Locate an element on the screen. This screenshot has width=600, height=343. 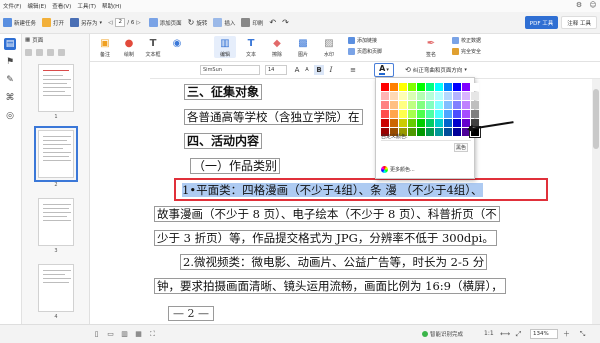
pdf-tool-tab: PDF 工具 is located at coordinates (541, 22).